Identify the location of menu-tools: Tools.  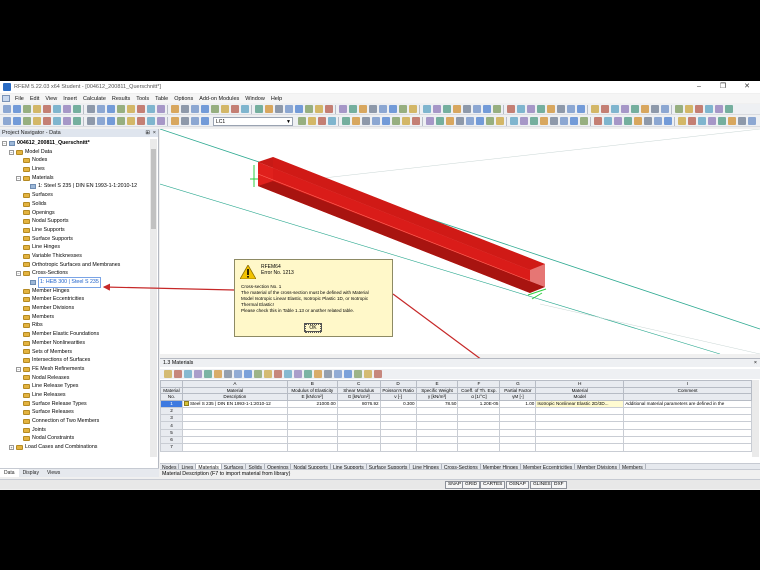
(142, 99).